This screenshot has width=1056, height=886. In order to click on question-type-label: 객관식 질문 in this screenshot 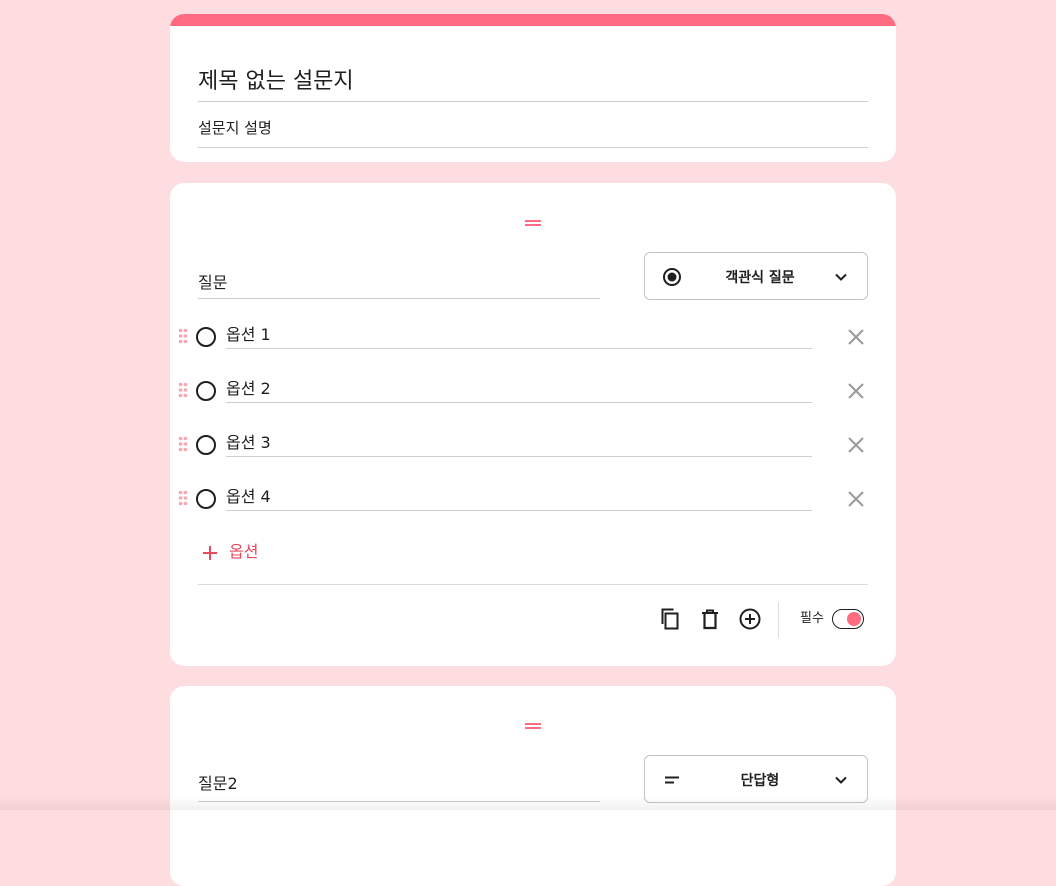, I will do `click(760, 278)`.